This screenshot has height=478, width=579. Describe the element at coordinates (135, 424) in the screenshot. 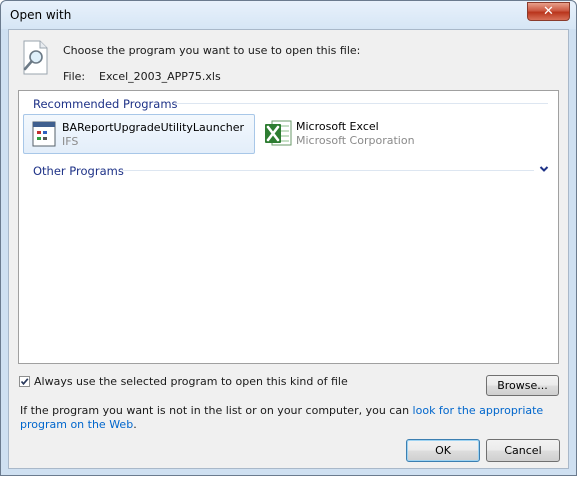

I see `help-suffix: .` at that location.